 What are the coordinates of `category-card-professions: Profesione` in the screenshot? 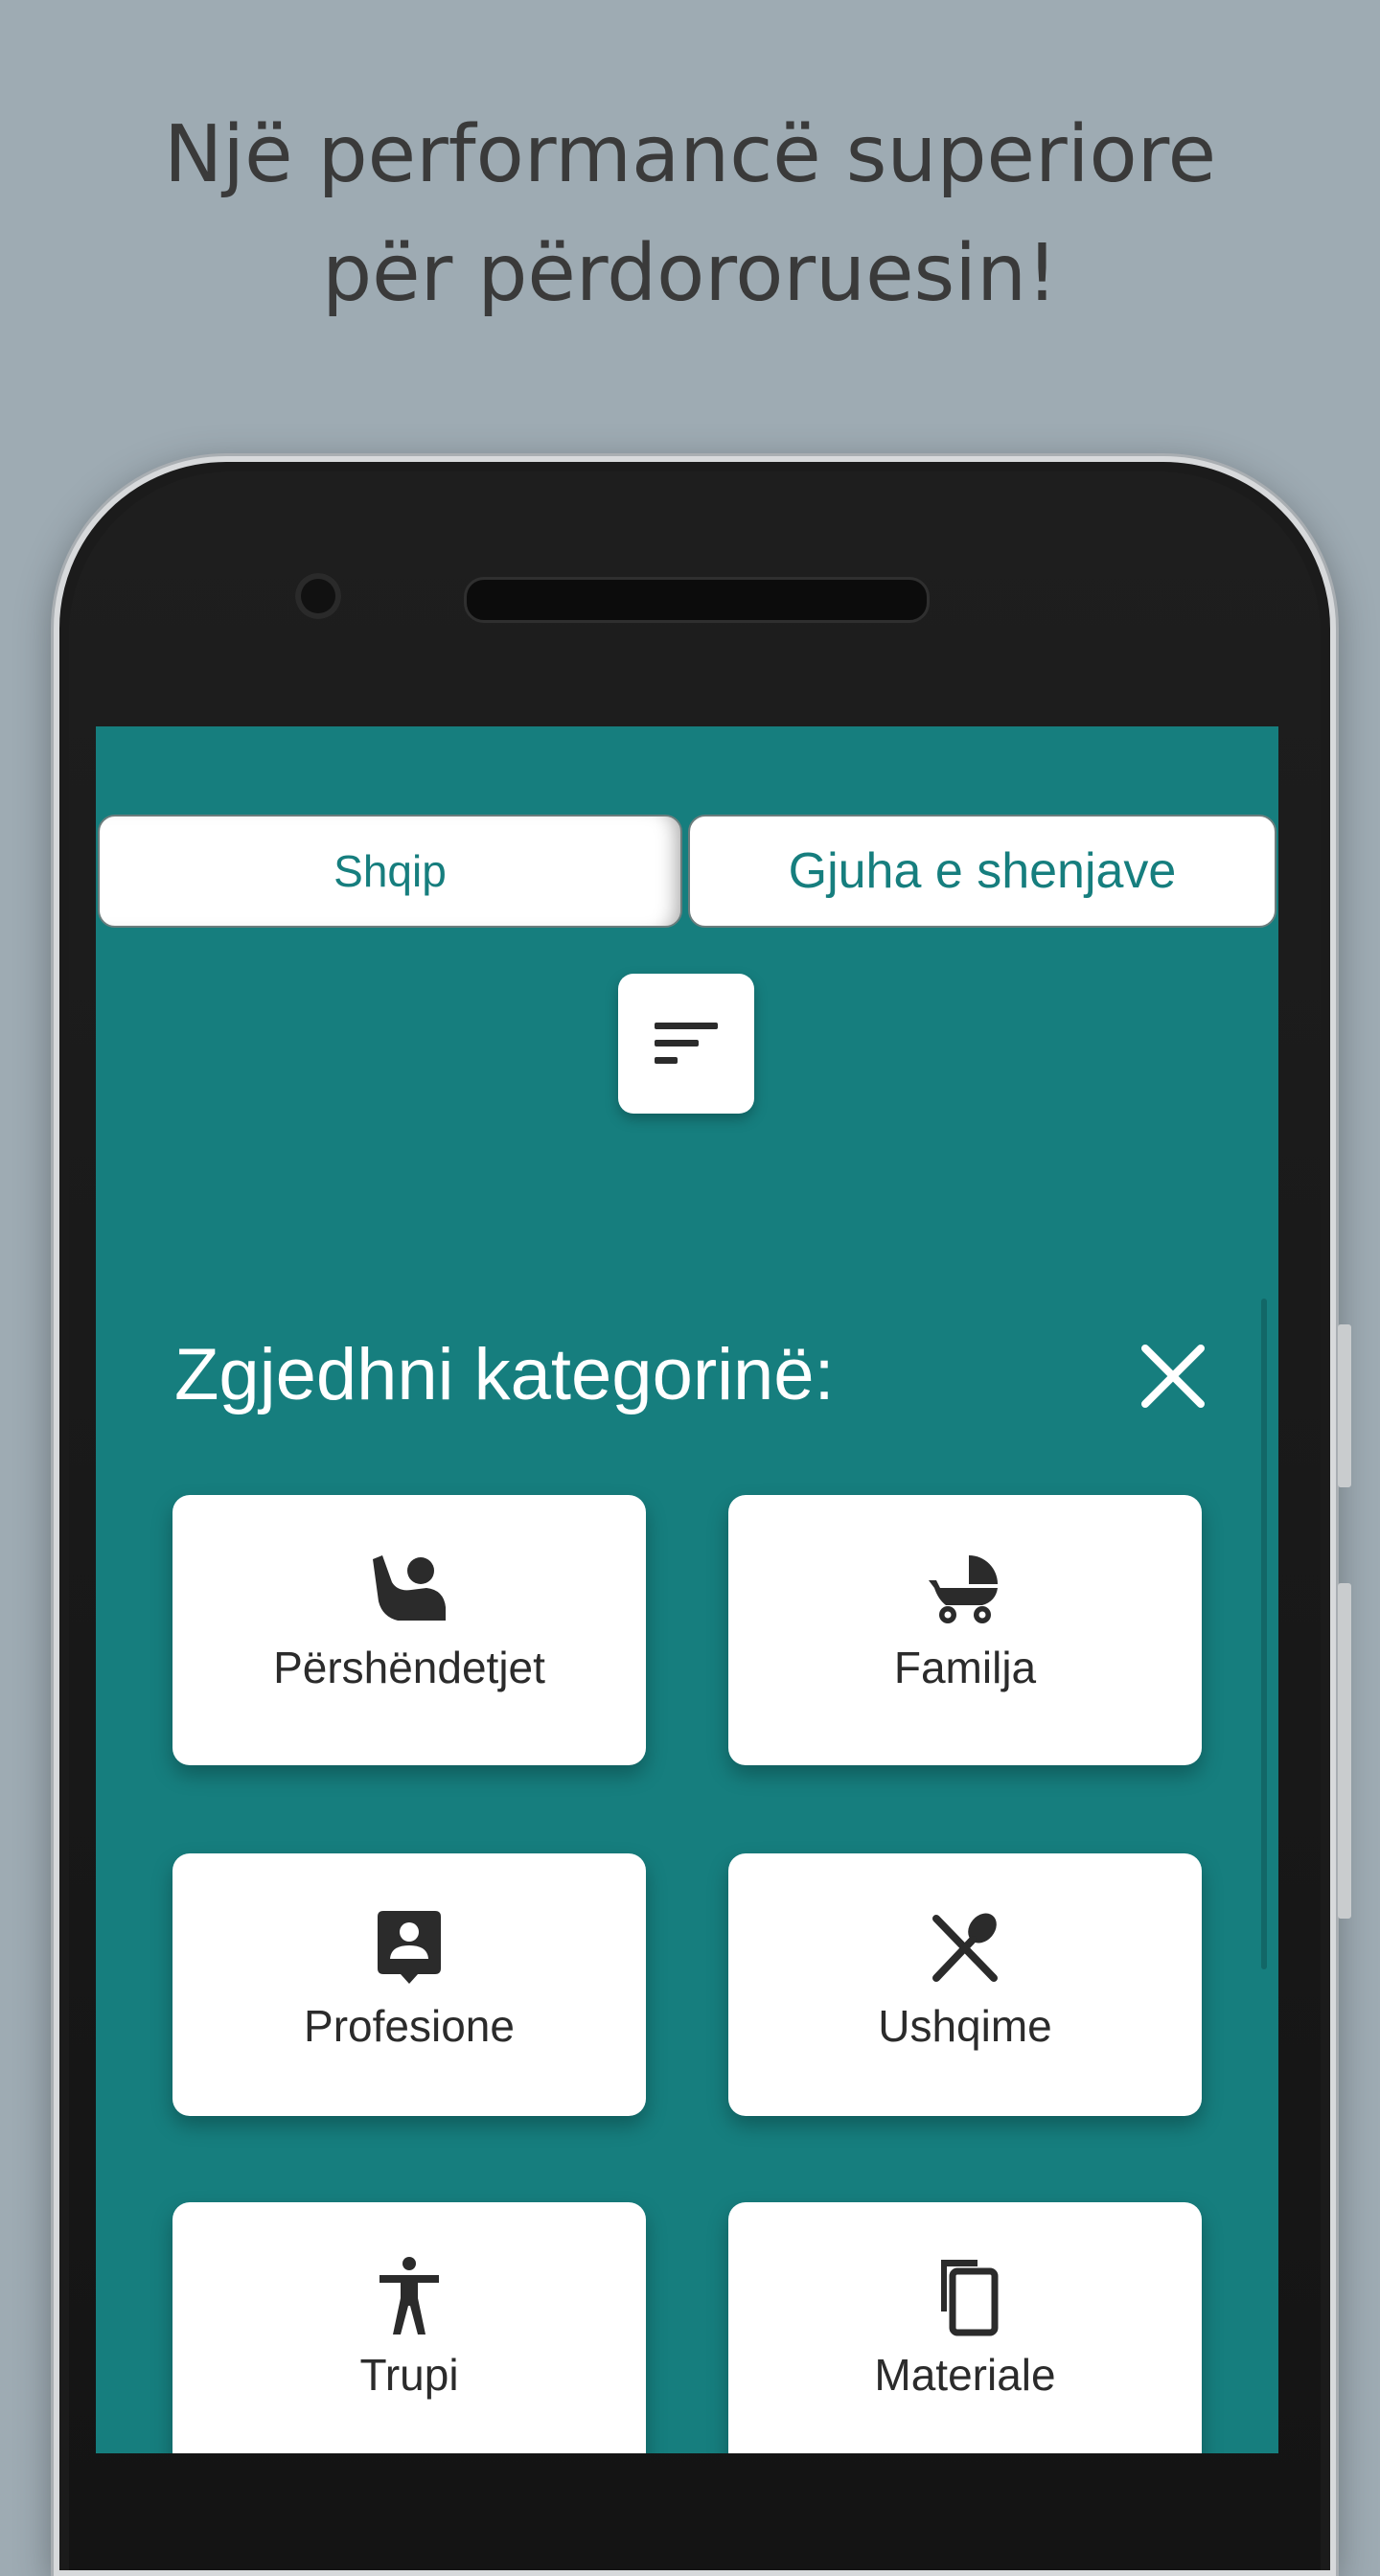 It's located at (409, 1984).